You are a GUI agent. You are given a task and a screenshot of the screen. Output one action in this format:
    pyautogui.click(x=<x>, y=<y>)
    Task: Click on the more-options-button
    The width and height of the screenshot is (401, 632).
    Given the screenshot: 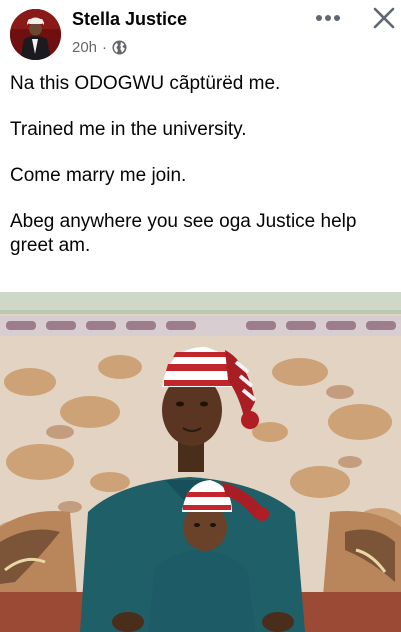 What is the action you would take?
    pyautogui.click(x=328, y=18)
    